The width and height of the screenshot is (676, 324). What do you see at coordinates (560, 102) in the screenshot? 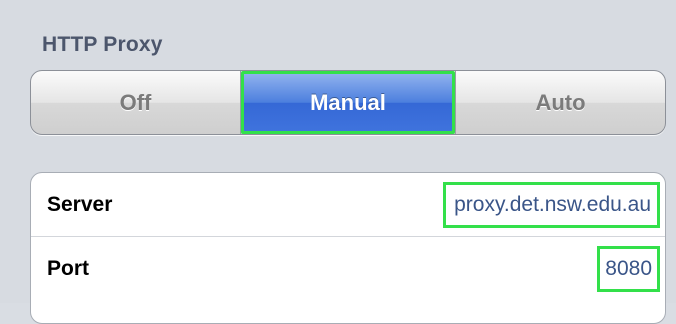
I see `proxy-mode-auto-segment: Auto` at bounding box center [560, 102].